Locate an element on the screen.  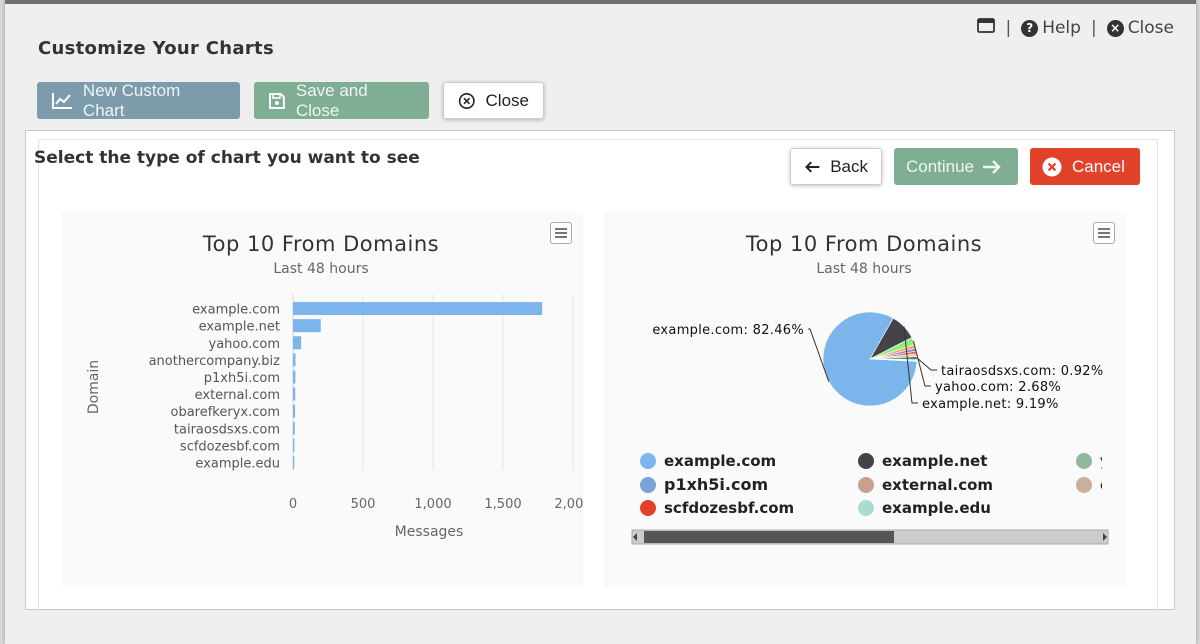
legend-label: example.com is located at coordinates (720, 461).